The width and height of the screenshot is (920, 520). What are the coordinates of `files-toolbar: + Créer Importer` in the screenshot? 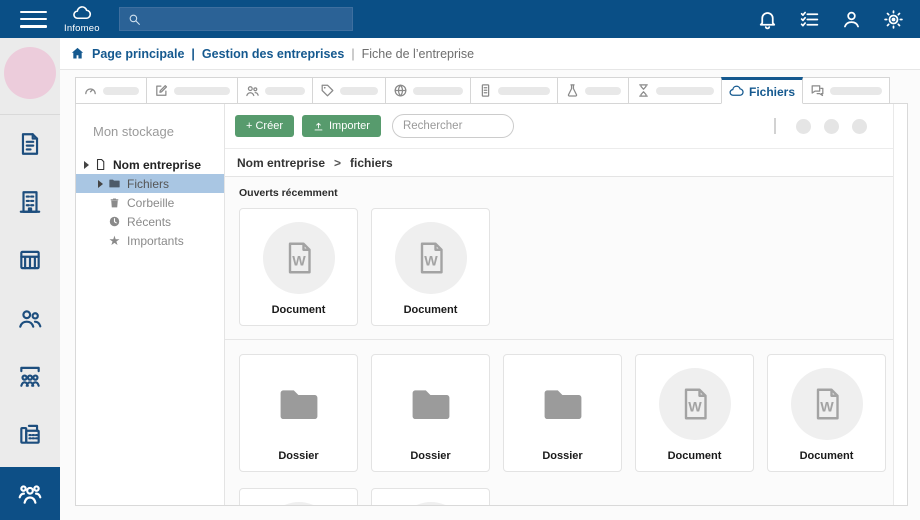 It's located at (559, 126).